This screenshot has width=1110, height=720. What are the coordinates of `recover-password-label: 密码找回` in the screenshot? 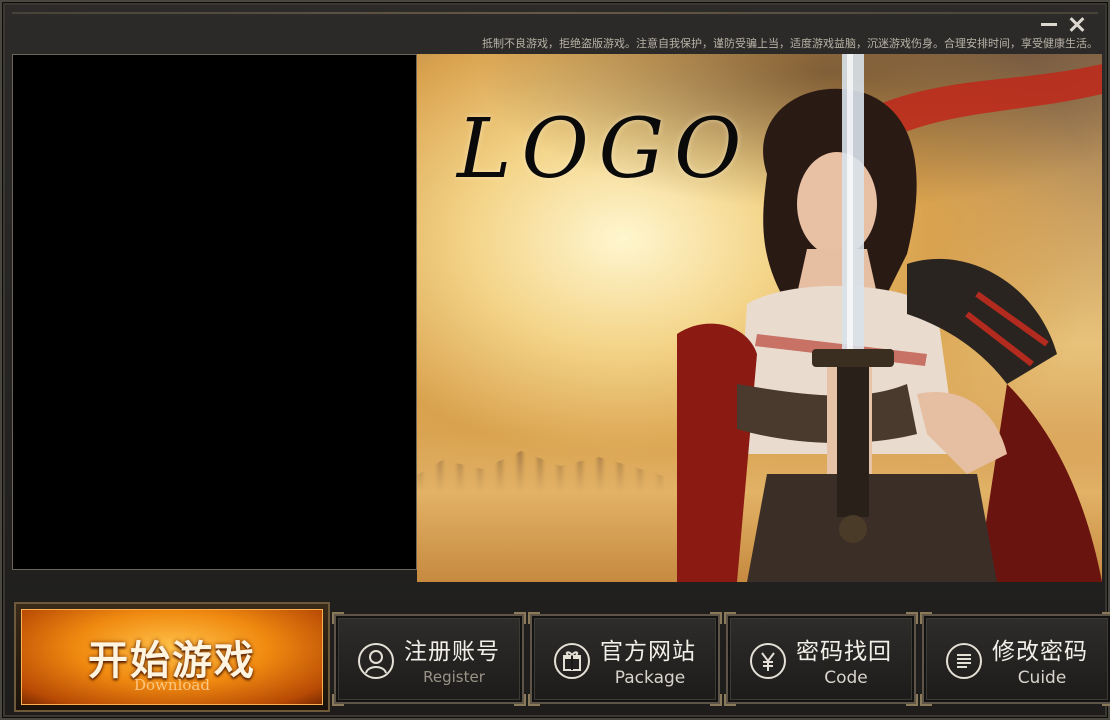 It's located at (844, 652).